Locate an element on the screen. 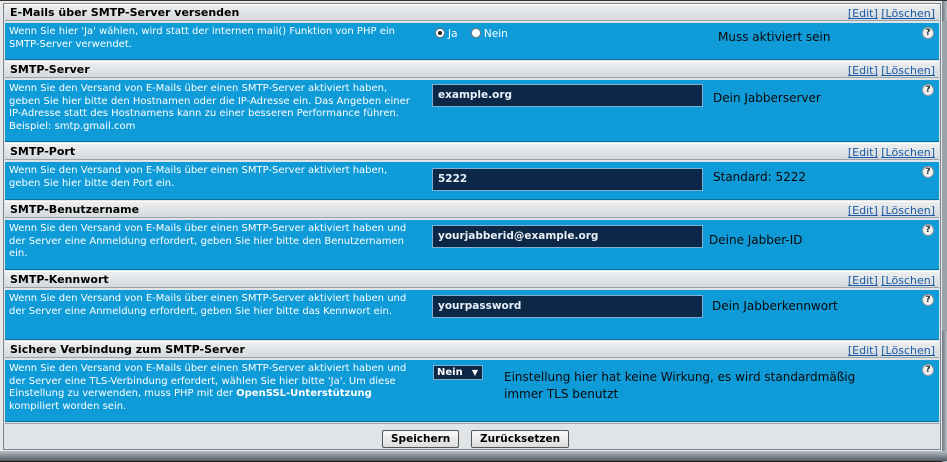 This screenshot has height=462, width=947. note-text: Muss aktiviert sein is located at coordinates (774, 37).